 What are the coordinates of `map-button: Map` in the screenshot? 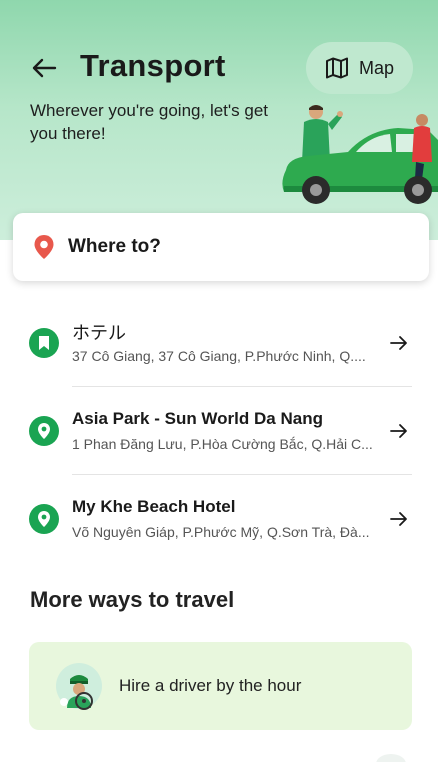 It's located at (359, 68).